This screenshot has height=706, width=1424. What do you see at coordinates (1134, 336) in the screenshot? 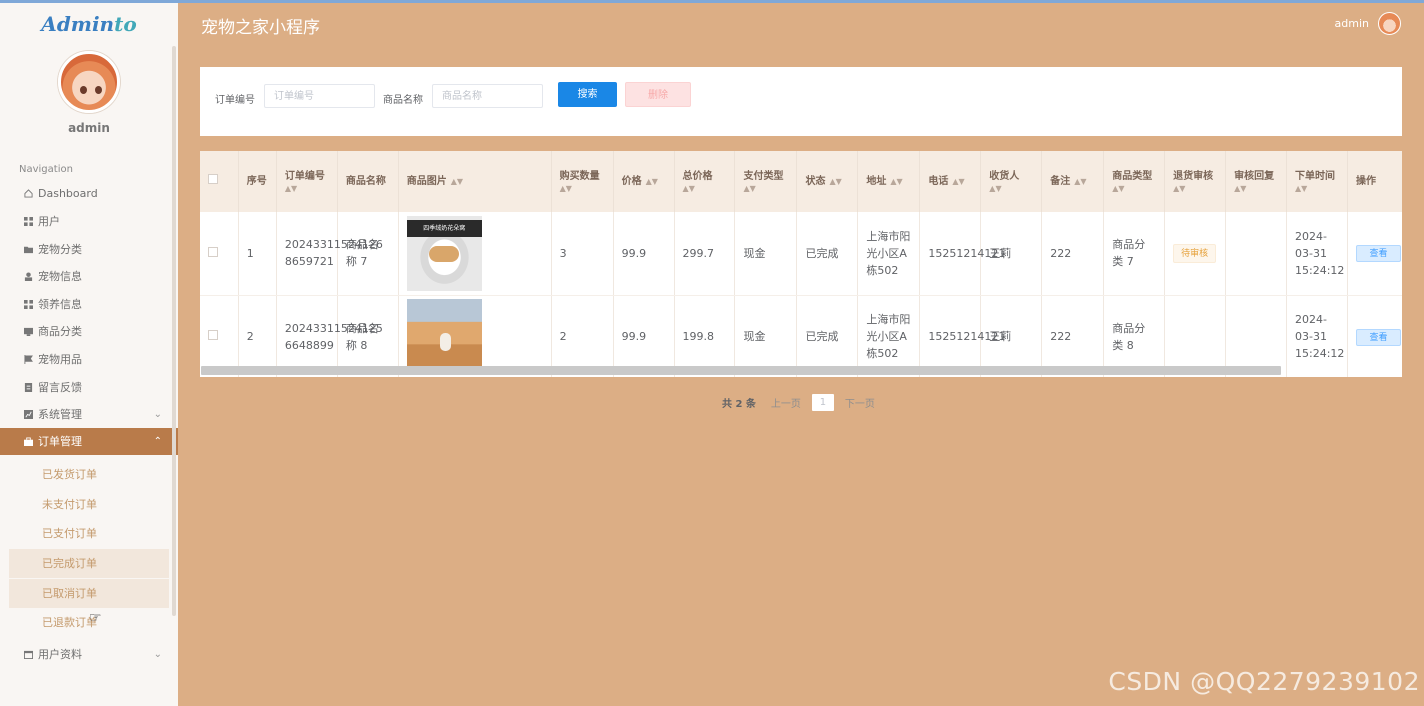
I see `cell-category: 商品分类 8` at bounding box center [1134, 336].